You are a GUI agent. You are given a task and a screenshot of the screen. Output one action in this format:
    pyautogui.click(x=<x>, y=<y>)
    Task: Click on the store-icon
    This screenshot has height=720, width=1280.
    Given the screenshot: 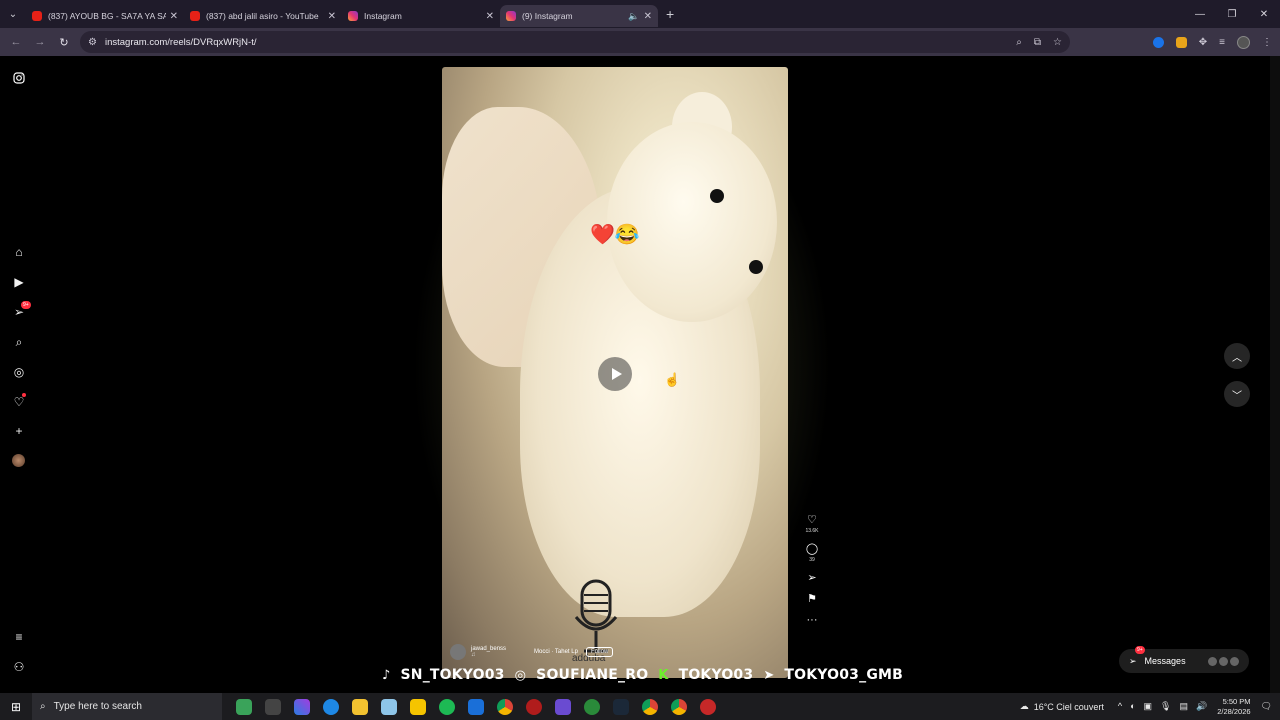 What is the action you would take?
    pyautogui.click(x=418, y=706)
    